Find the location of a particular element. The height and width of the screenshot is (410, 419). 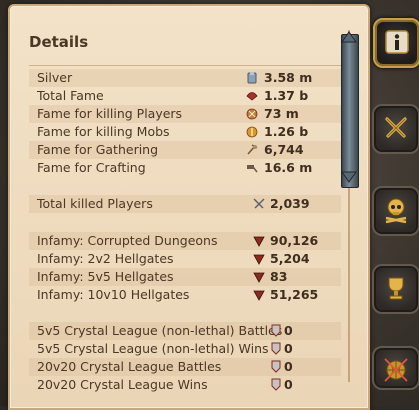

silver-coin-icon is located at coordinates (252, 78).